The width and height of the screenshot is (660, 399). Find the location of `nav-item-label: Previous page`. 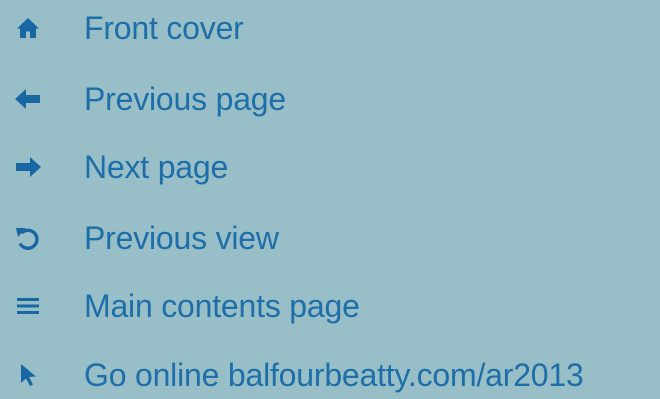

nav-item-label: Previous page is located at coordinates (185, 99).